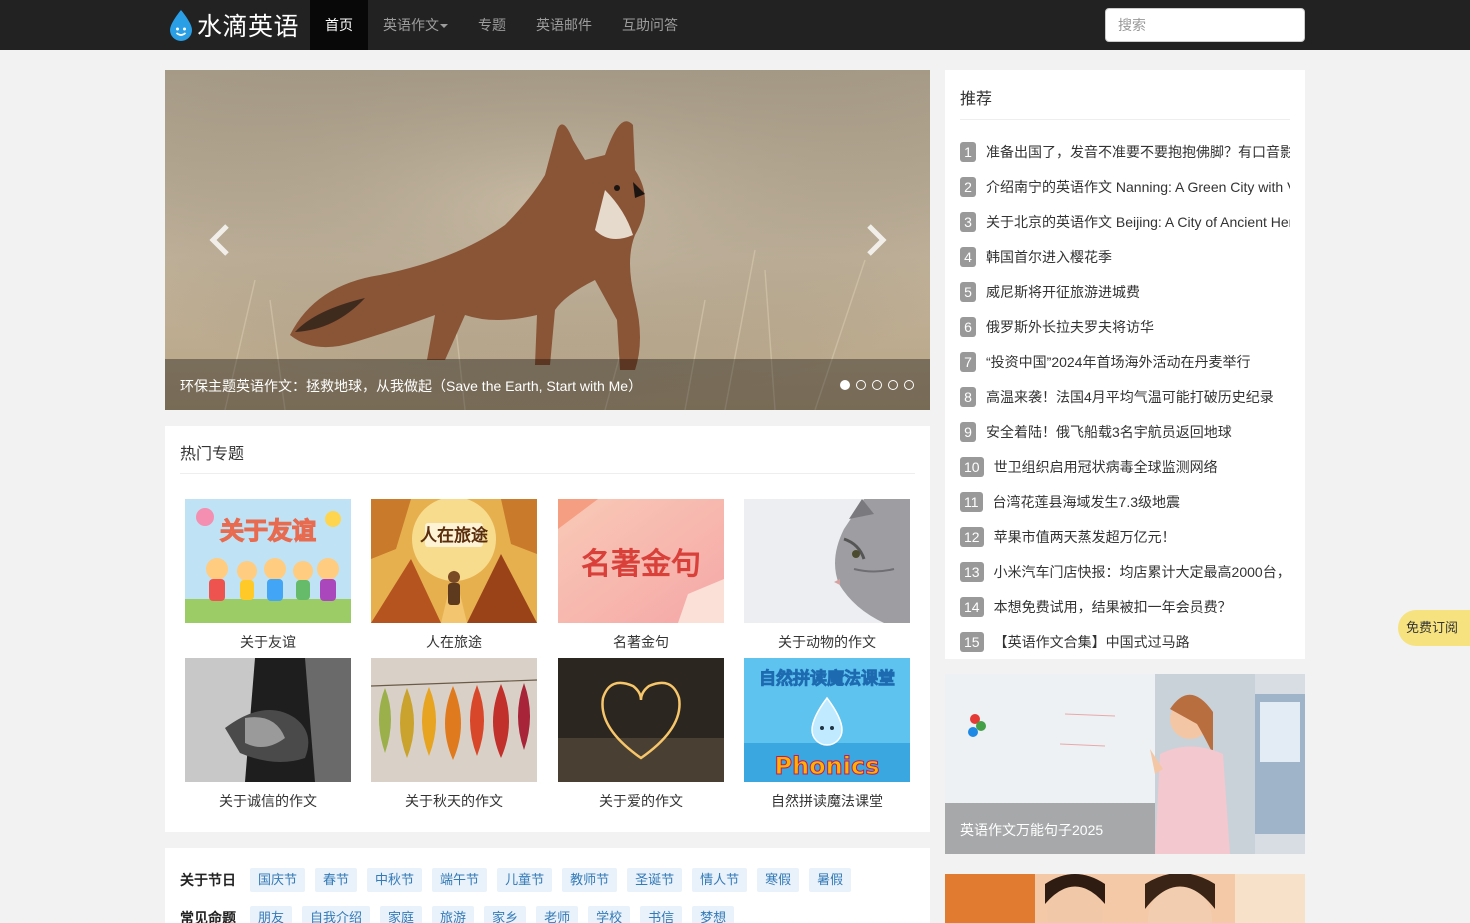  I want to click on phonics-thumb: 自然拼读魔法课堂 Phonics, so click(827, 720).